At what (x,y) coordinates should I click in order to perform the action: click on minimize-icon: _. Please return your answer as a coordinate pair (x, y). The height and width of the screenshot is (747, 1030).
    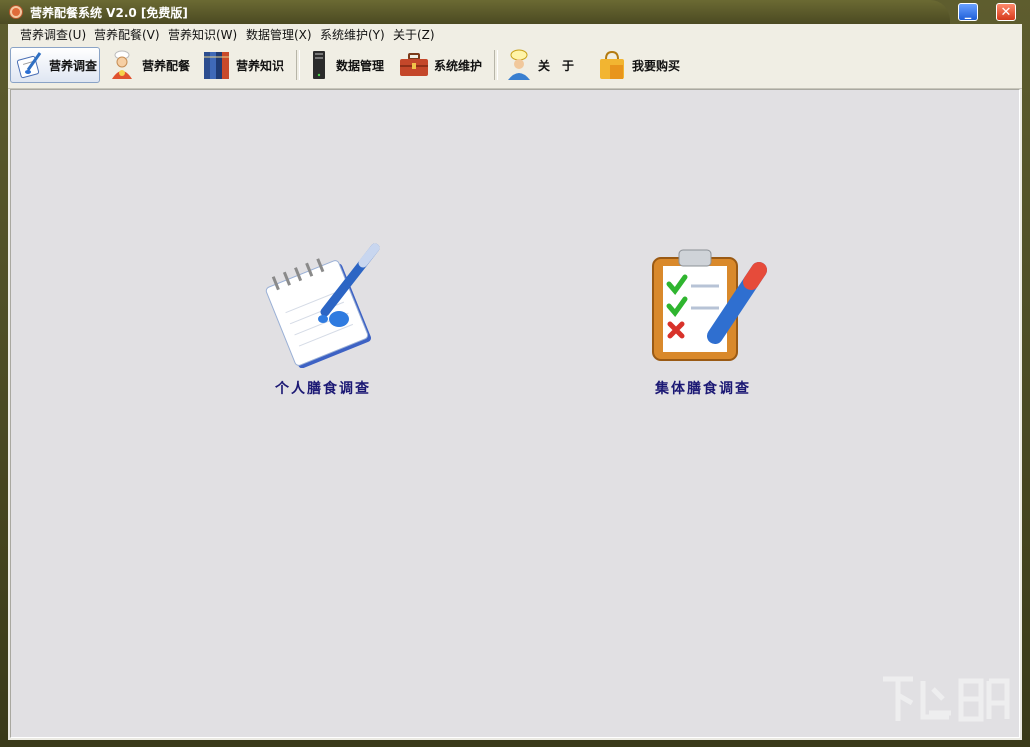
    Looking at the image, I should click on (968, 12).